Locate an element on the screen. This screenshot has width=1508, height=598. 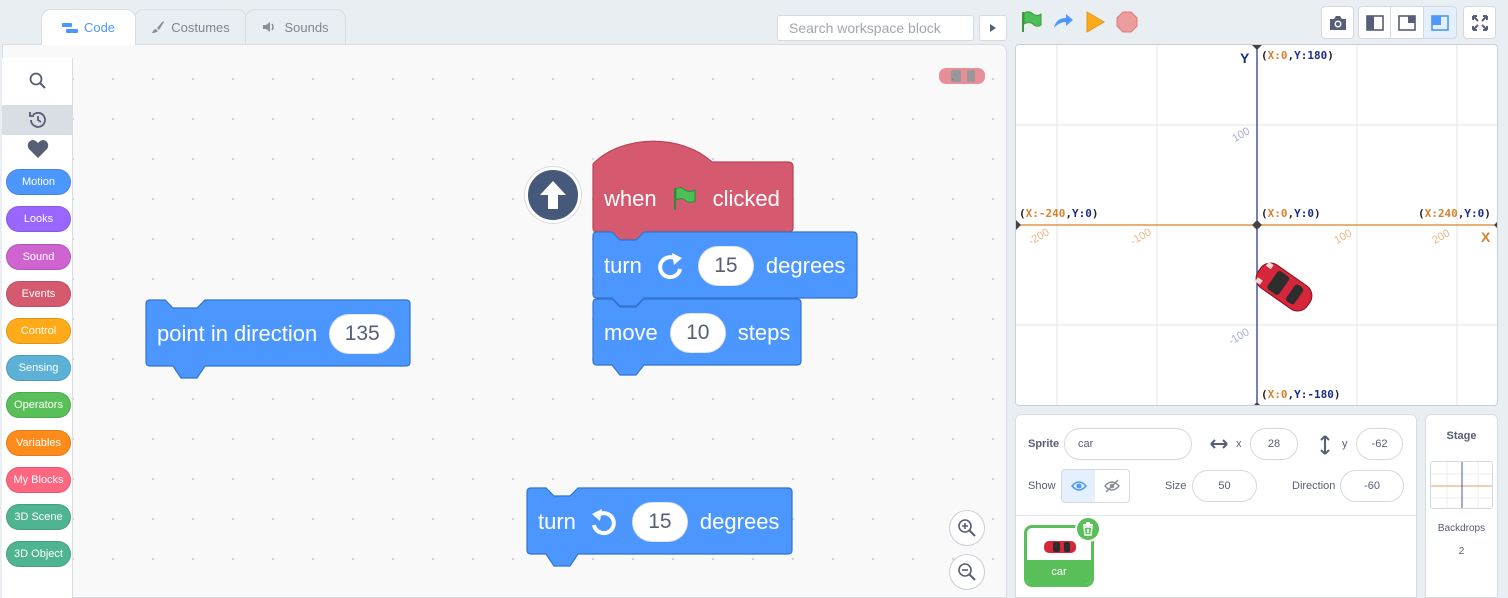
tab-sounds: Sounds is located at coordinates (295, 26).